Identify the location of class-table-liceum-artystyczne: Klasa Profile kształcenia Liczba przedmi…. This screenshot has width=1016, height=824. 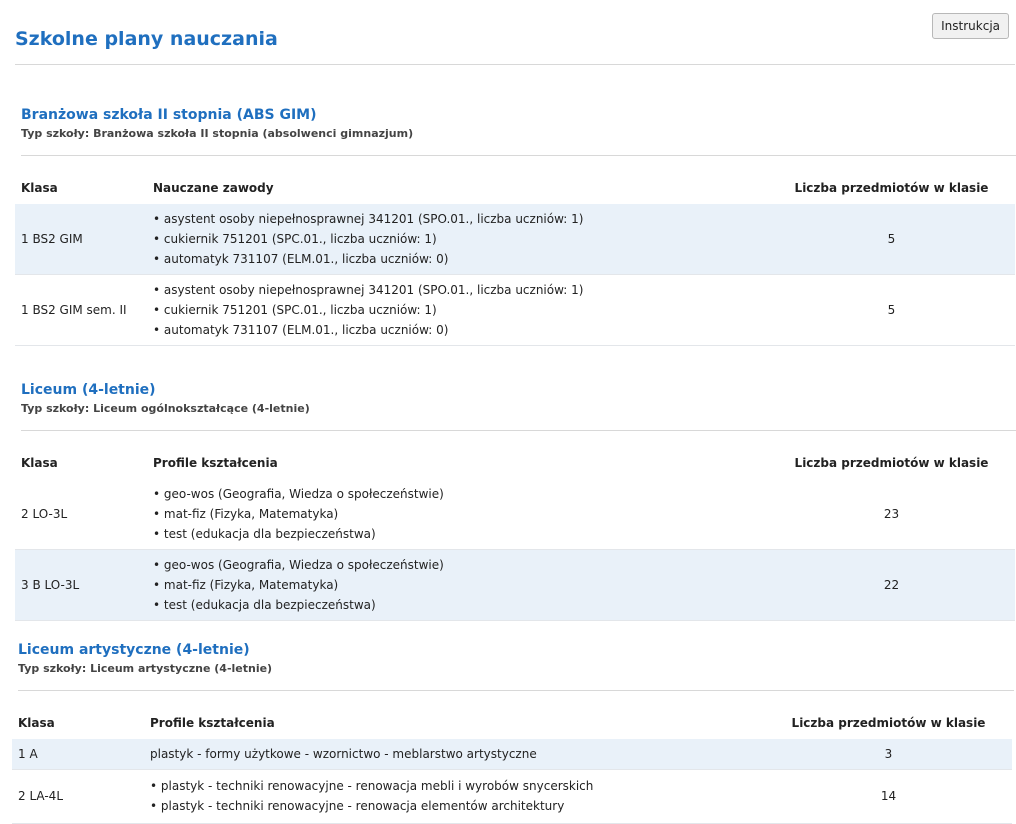
(512, 765).